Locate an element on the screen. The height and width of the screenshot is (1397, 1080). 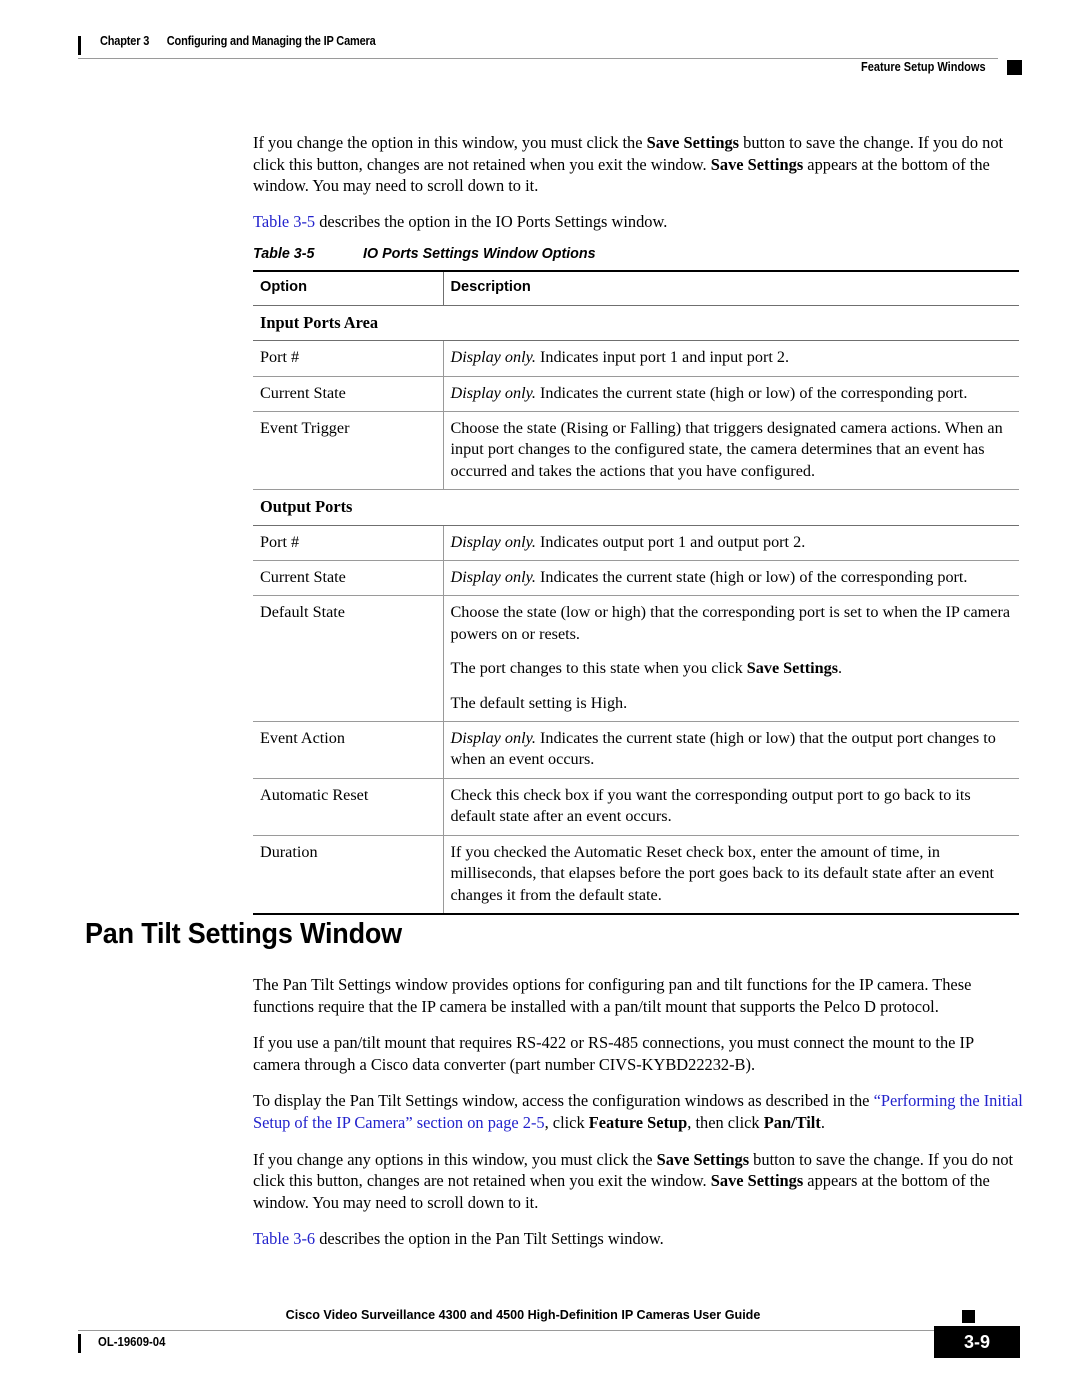
feature-setup-bold: Feature Setup is located at coordinates (638, 1122).